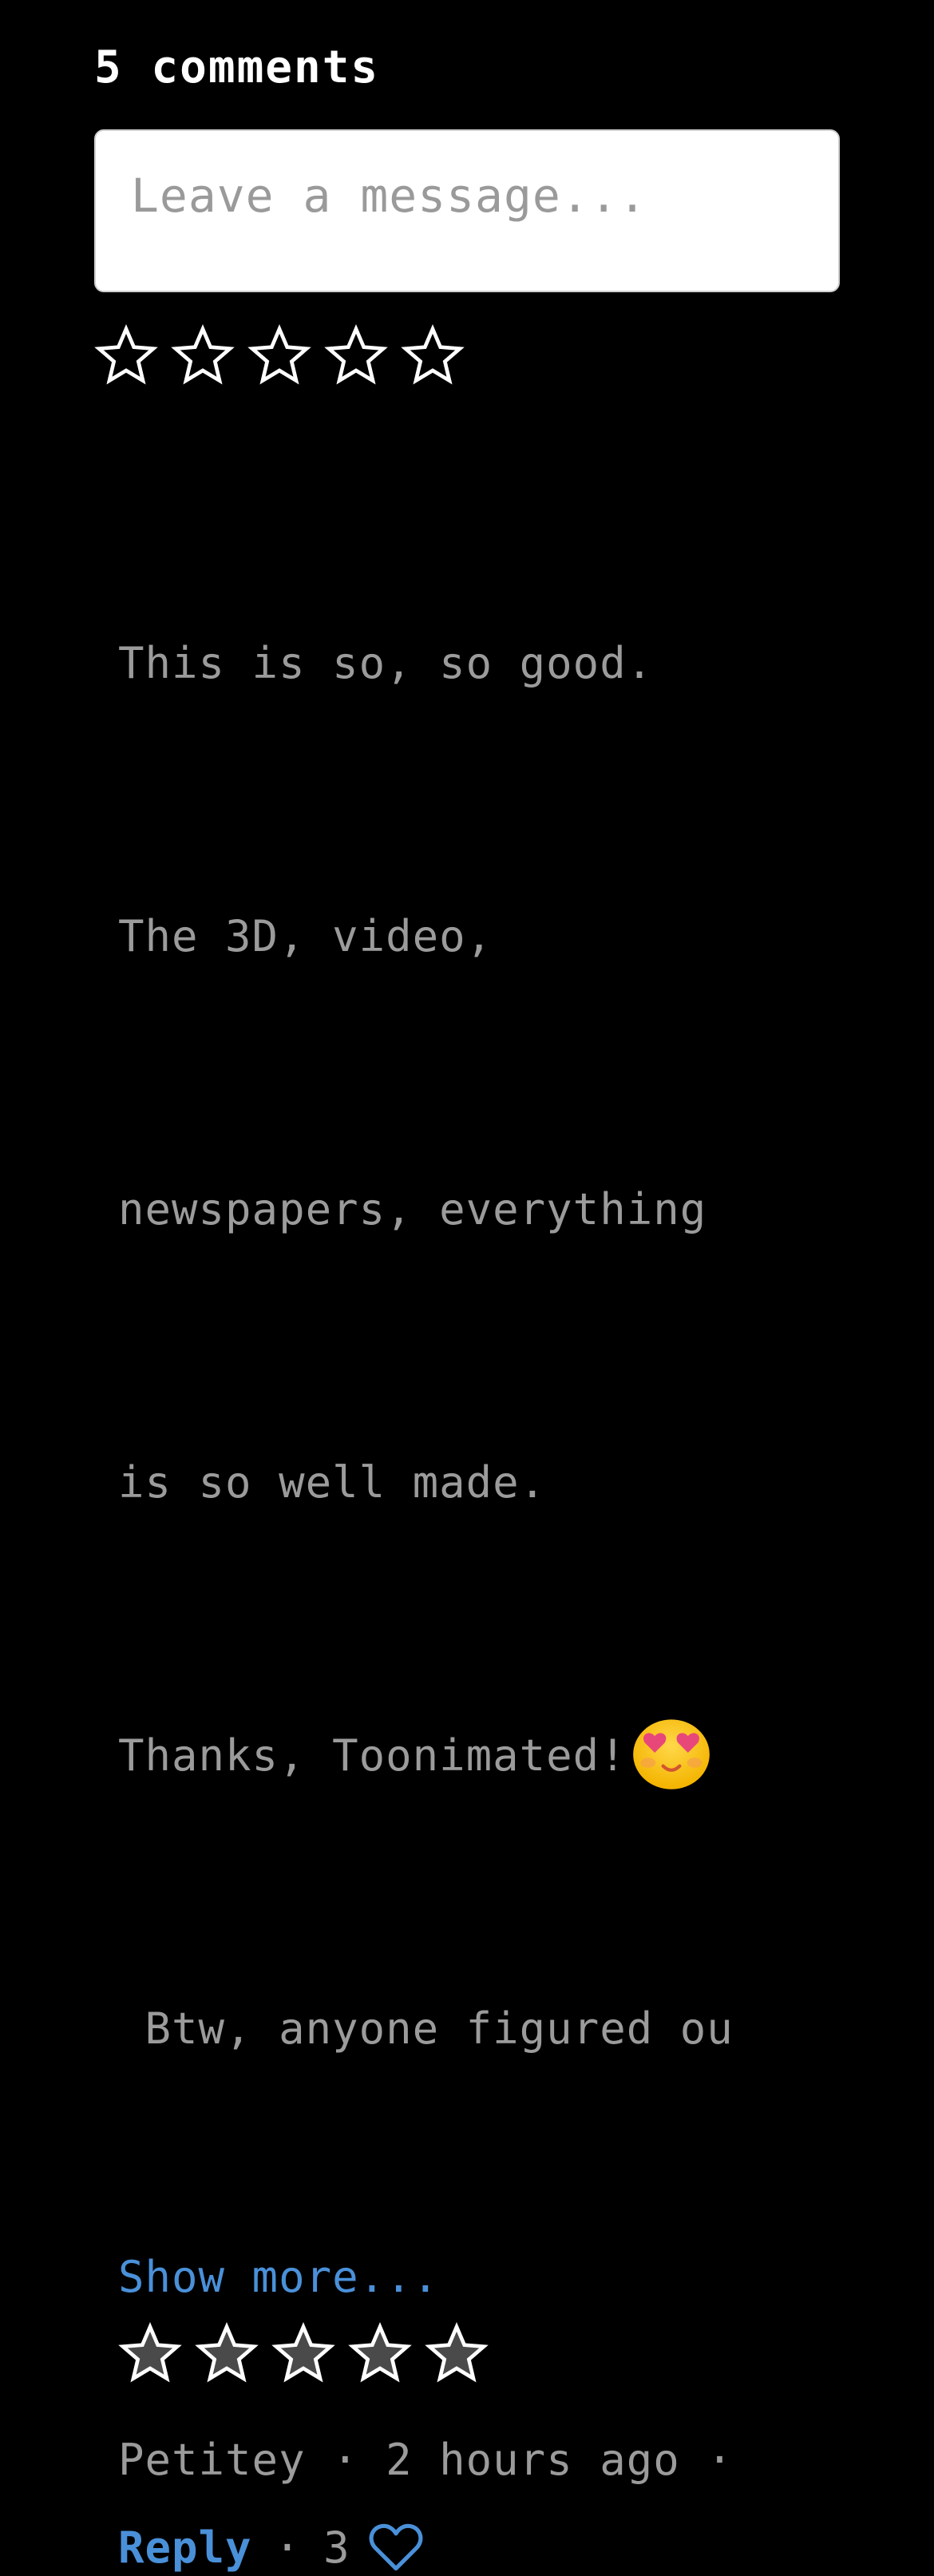 The height and width of the screenshot is (2576, 934). I want to click on comment-line-with-emoji: Thanks, Toonimated!, so click(479, 1756).